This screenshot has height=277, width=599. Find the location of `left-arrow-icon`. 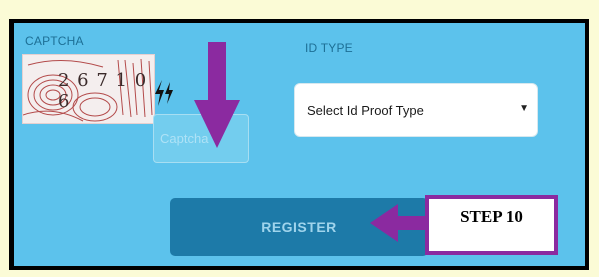

left-arrow-icon is located at coordinates (398, 223).